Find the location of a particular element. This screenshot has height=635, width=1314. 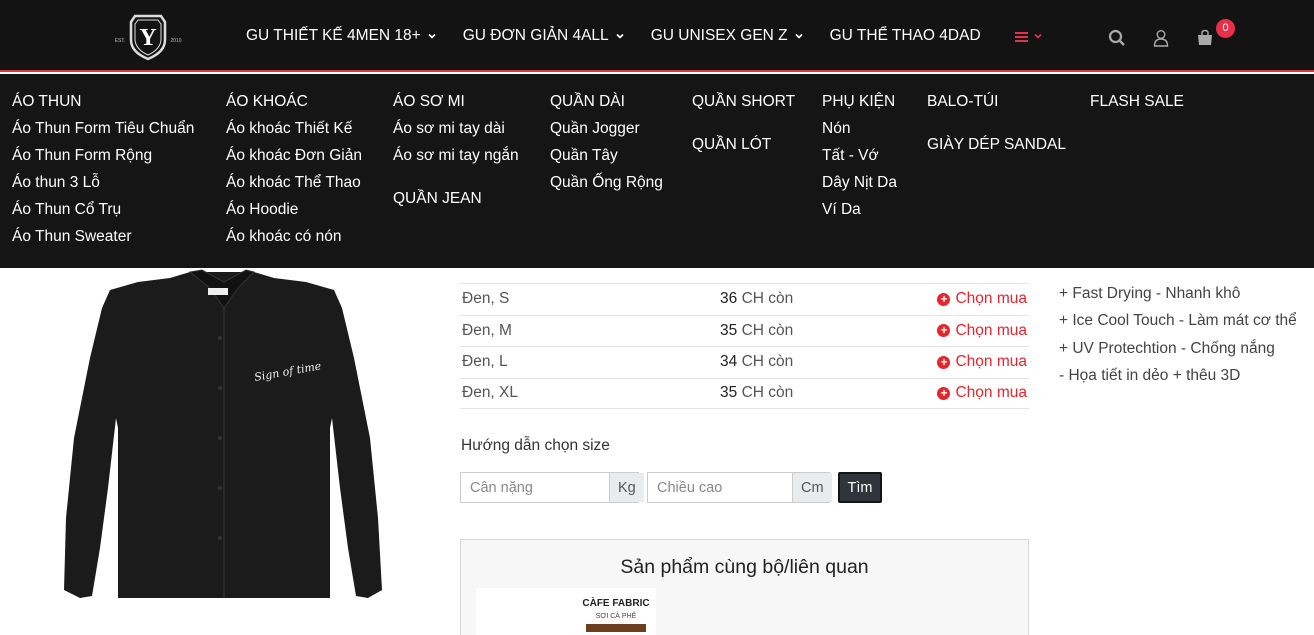

variant-name: Đen, XL is located at coordinates (490, 393).